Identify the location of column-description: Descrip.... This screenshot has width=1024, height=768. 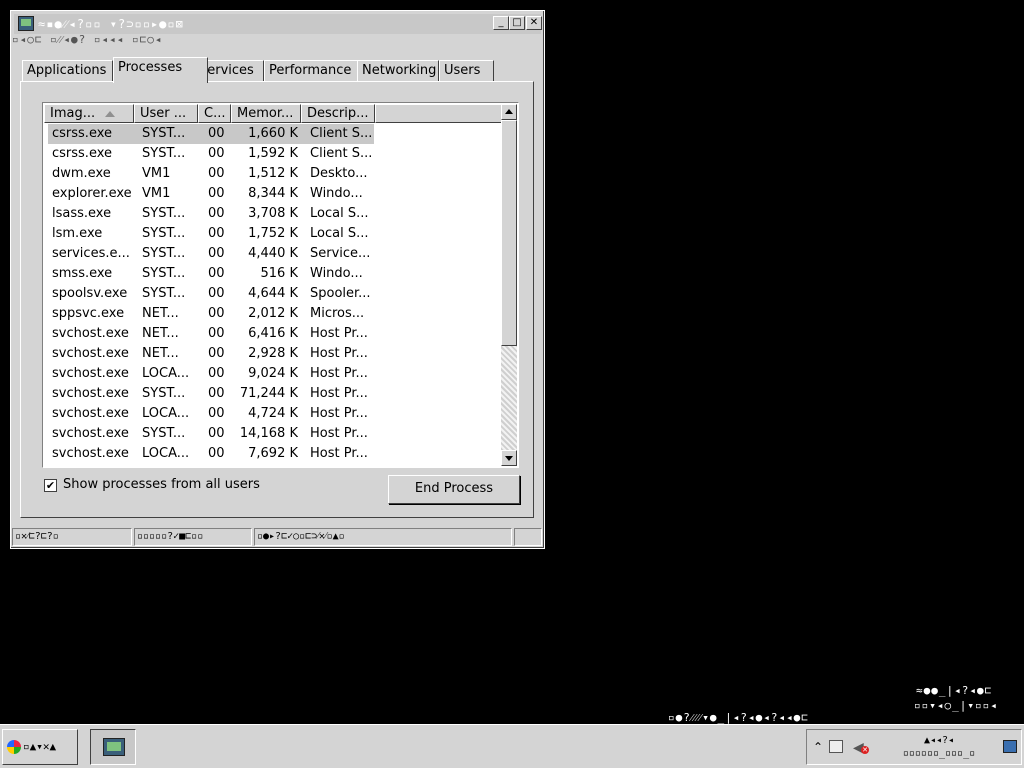
(338, 113).